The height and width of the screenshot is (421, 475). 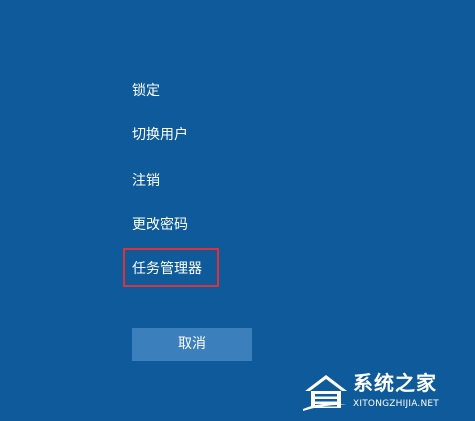 I want to click on sign-out-option: 注销, so click(x=146, y=181).